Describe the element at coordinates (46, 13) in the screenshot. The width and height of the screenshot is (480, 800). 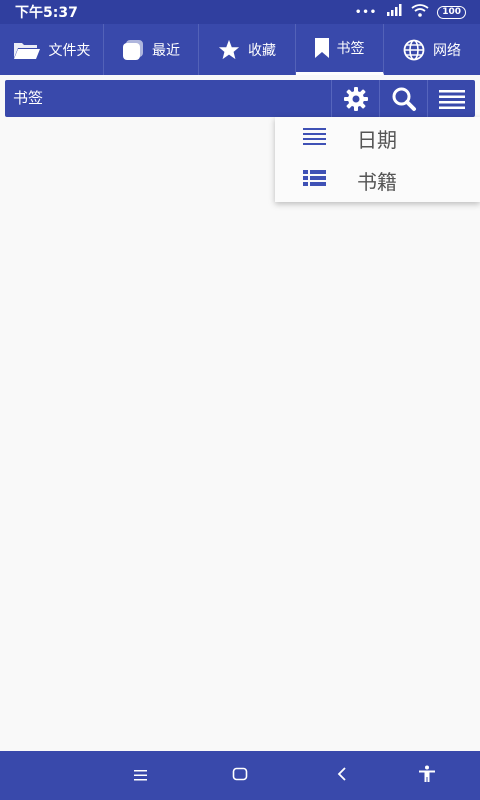
I see `status-time: 下午5:37` at that location.